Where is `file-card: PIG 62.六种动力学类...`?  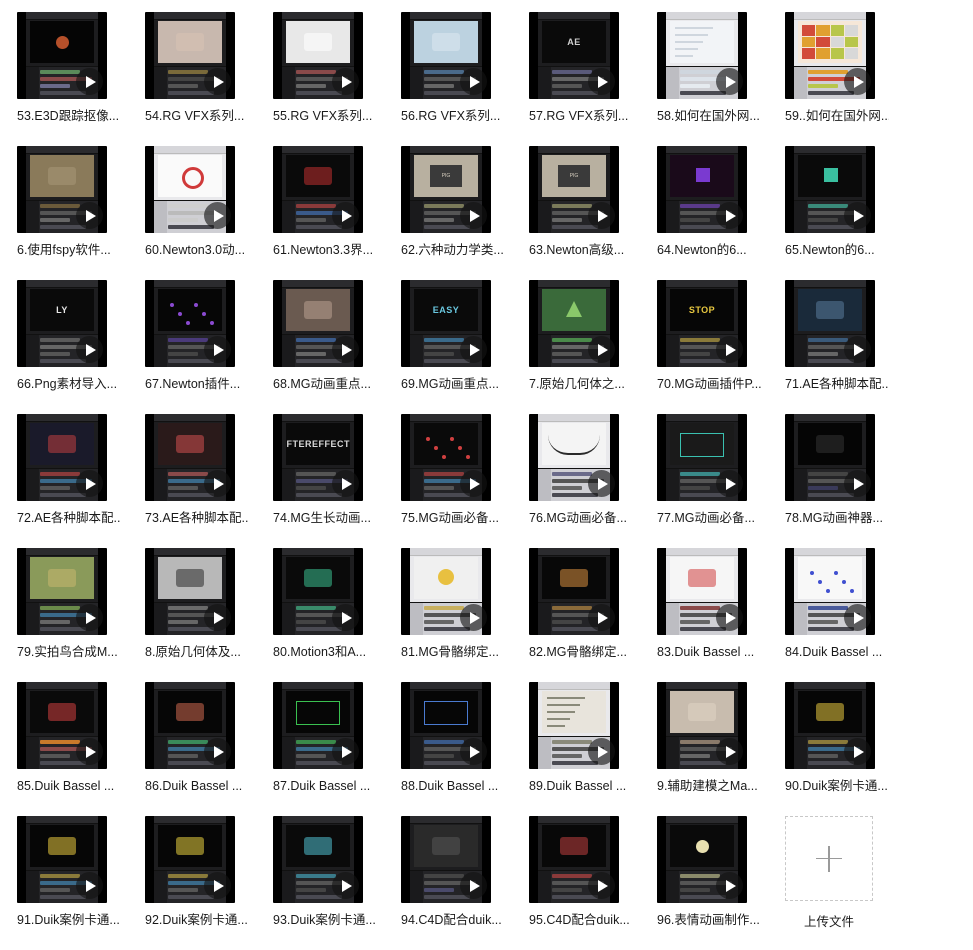
file-card: PIG 62.六种动力学类... is located at coordinates (453, 213).